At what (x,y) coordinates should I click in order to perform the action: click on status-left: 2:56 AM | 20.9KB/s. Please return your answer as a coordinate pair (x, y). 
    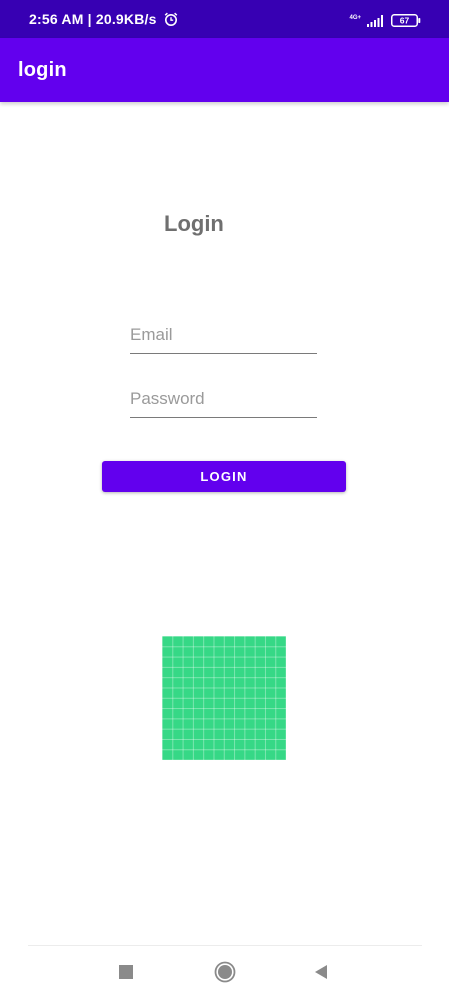
    Looking at the image, I should click on (104, 19).